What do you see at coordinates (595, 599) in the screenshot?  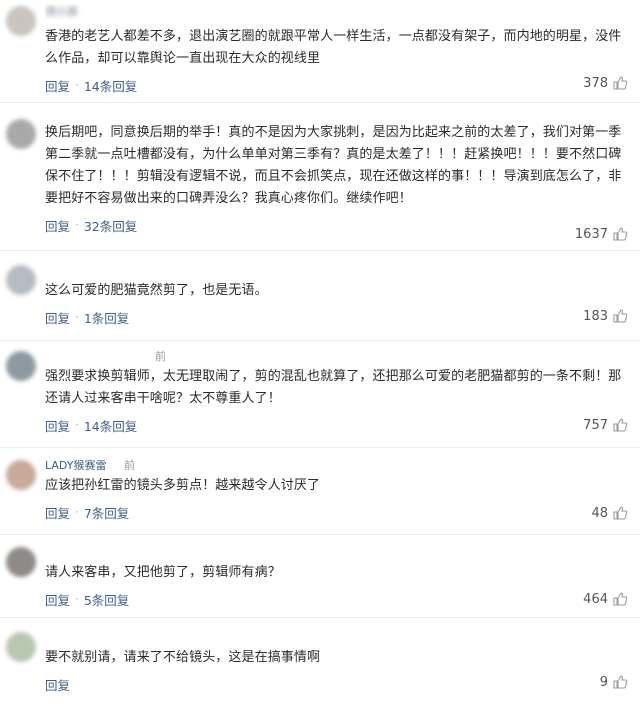 I see `like-count: 464` at bounding box center [595, 599].